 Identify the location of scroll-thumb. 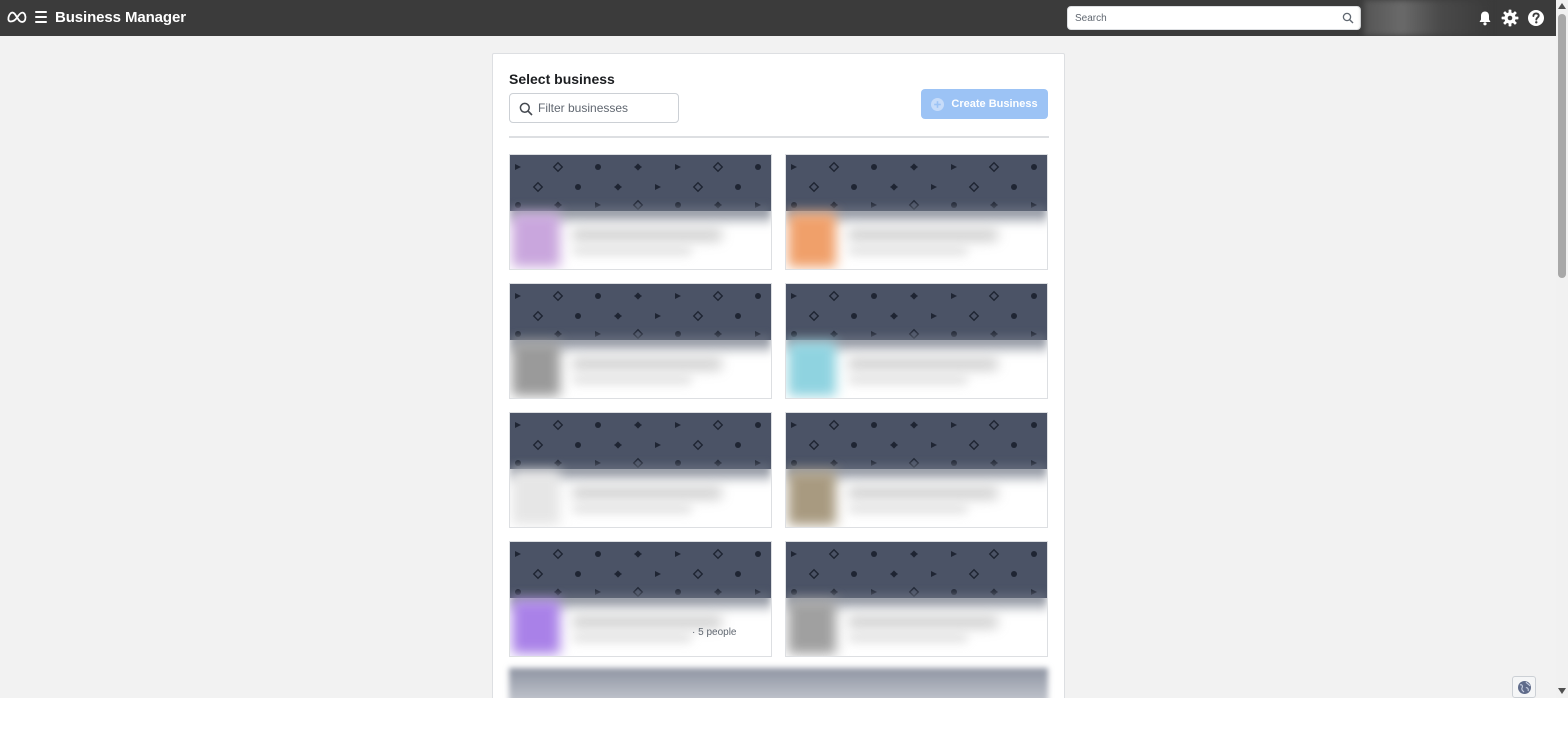
(1562, 146).